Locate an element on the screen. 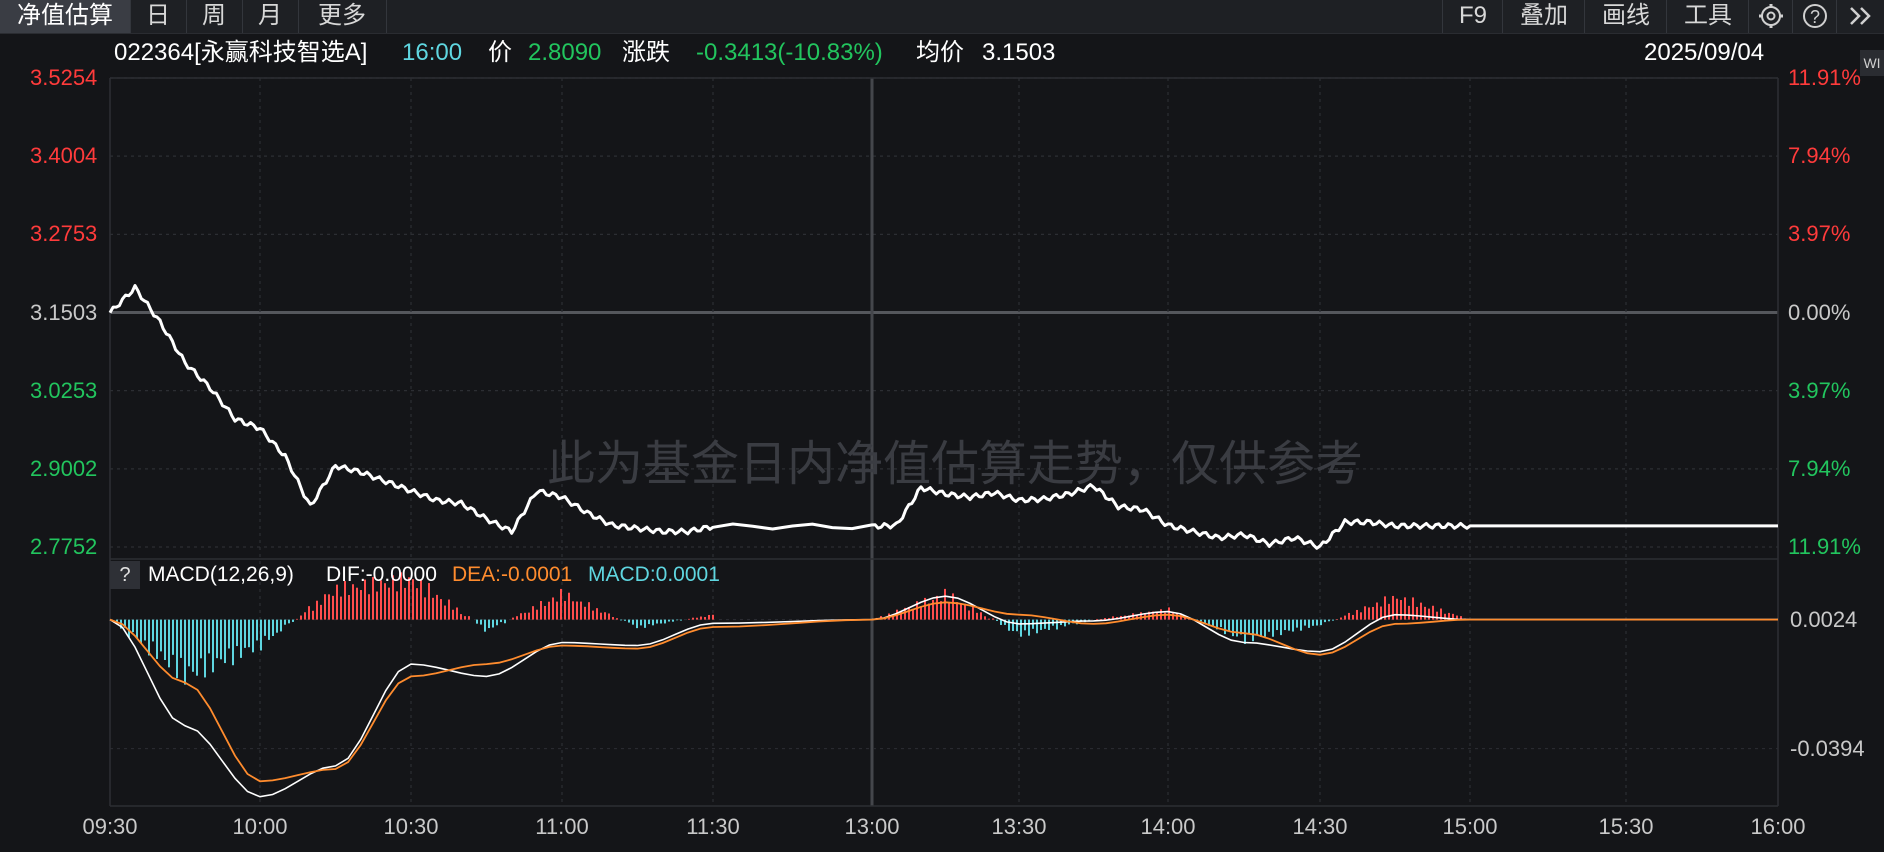 This screenshot has width=1884, height=852. macd-help-button: ? is located at coordinates (125, 575).